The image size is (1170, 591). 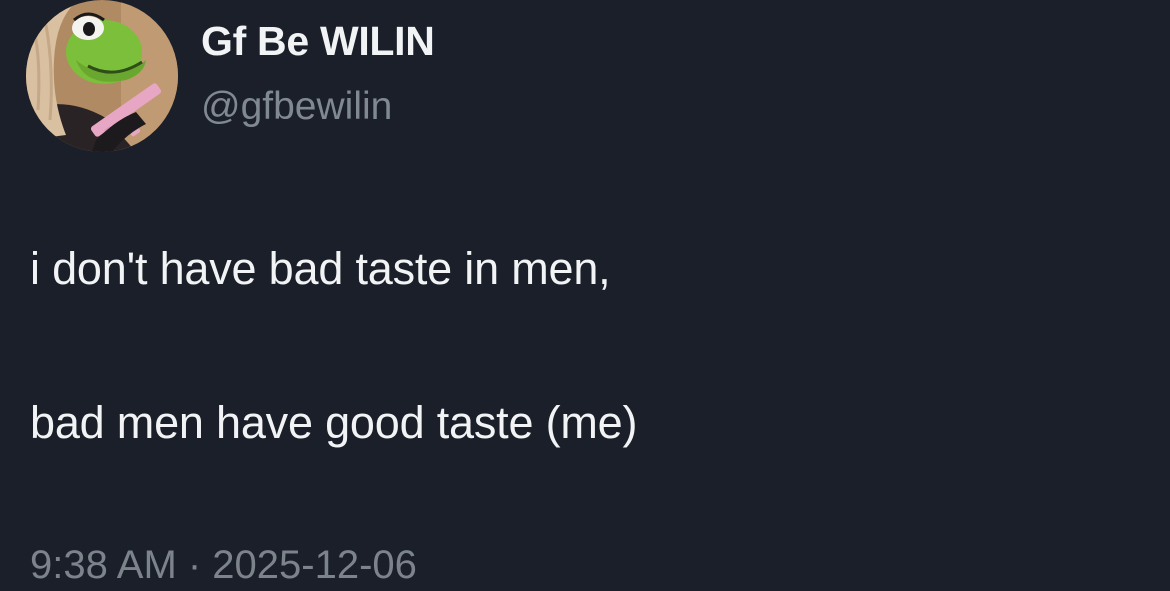 What do you see at coordinates (318, 41) in the screenshot?
I see `author-display-name: Gf Be WILIN` at bounding box center [318, 41].